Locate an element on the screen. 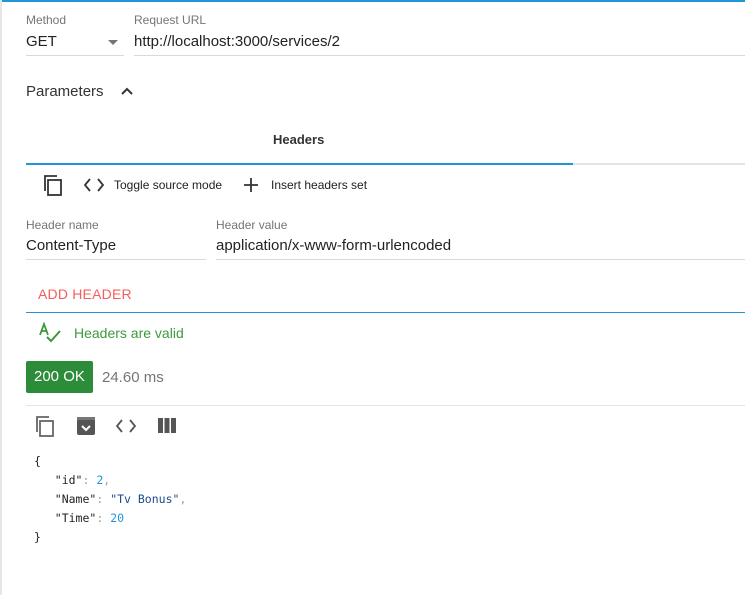 Image resolution: width=745 pixels, height=595 pixels. left-edge-divider is located at coordinates (1, 297).